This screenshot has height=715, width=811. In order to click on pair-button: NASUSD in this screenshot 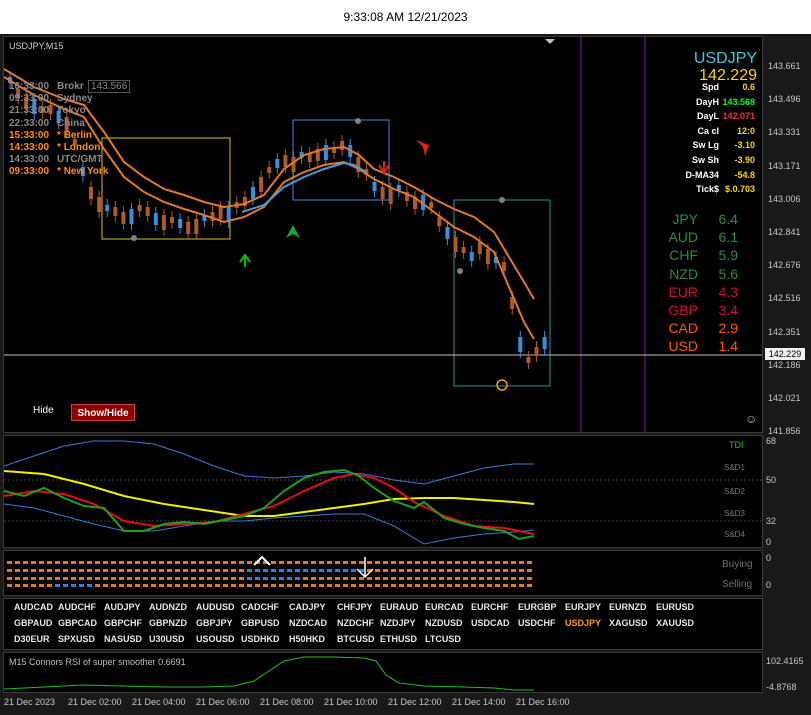, I will do `click(123, 639)`.